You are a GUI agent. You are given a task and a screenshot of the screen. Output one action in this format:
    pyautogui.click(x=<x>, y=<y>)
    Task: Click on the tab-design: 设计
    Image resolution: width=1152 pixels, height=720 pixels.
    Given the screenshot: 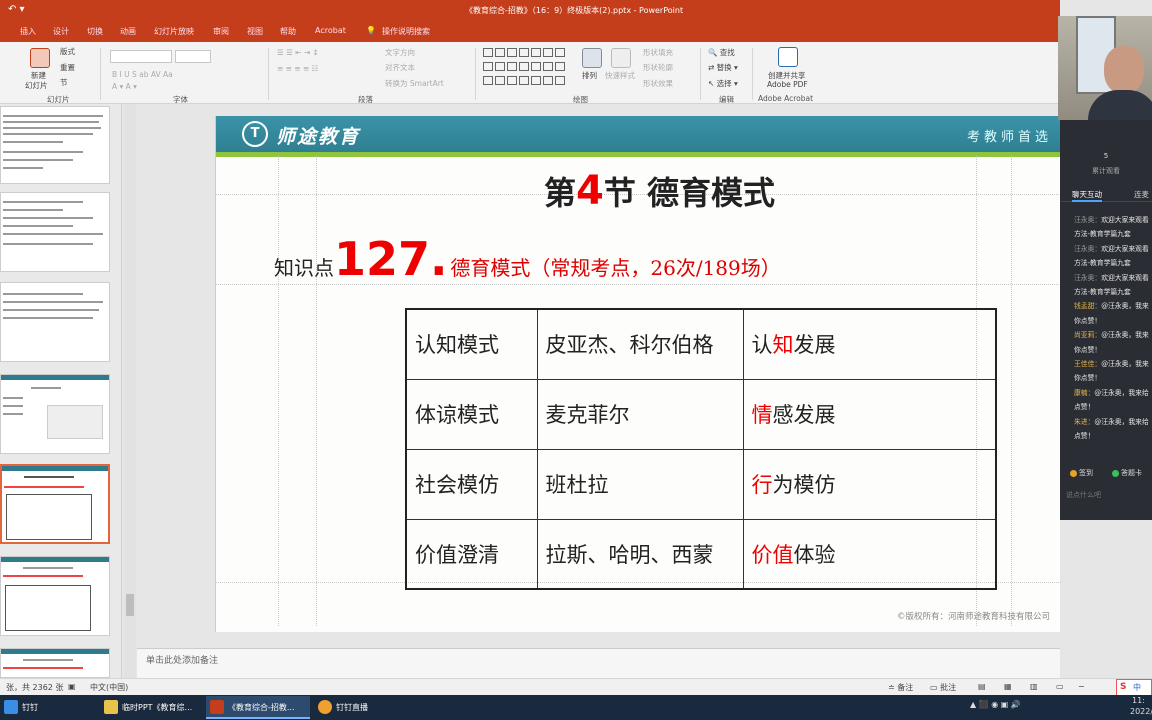 What is the action you would take?
    pyautogui.click(x=61, y=31)
    